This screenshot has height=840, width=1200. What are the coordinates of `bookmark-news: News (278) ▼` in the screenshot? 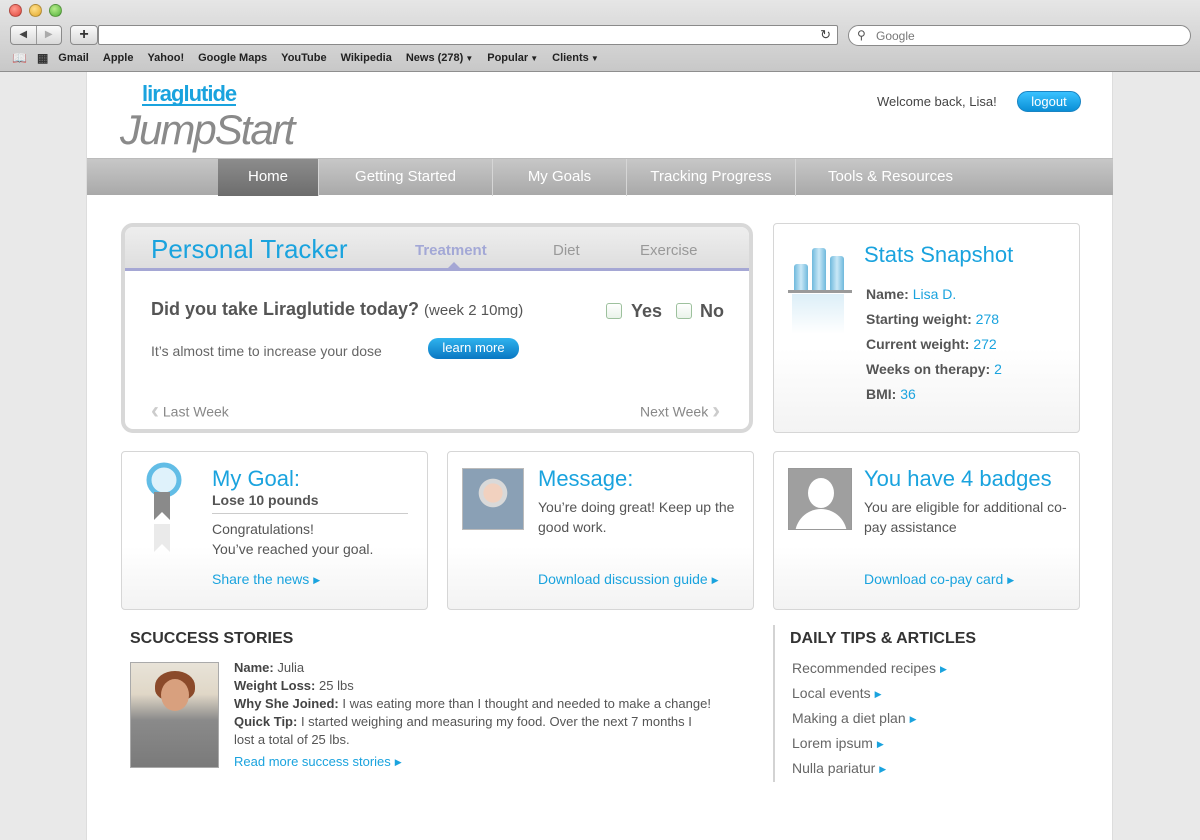 It's located at (439, 58).